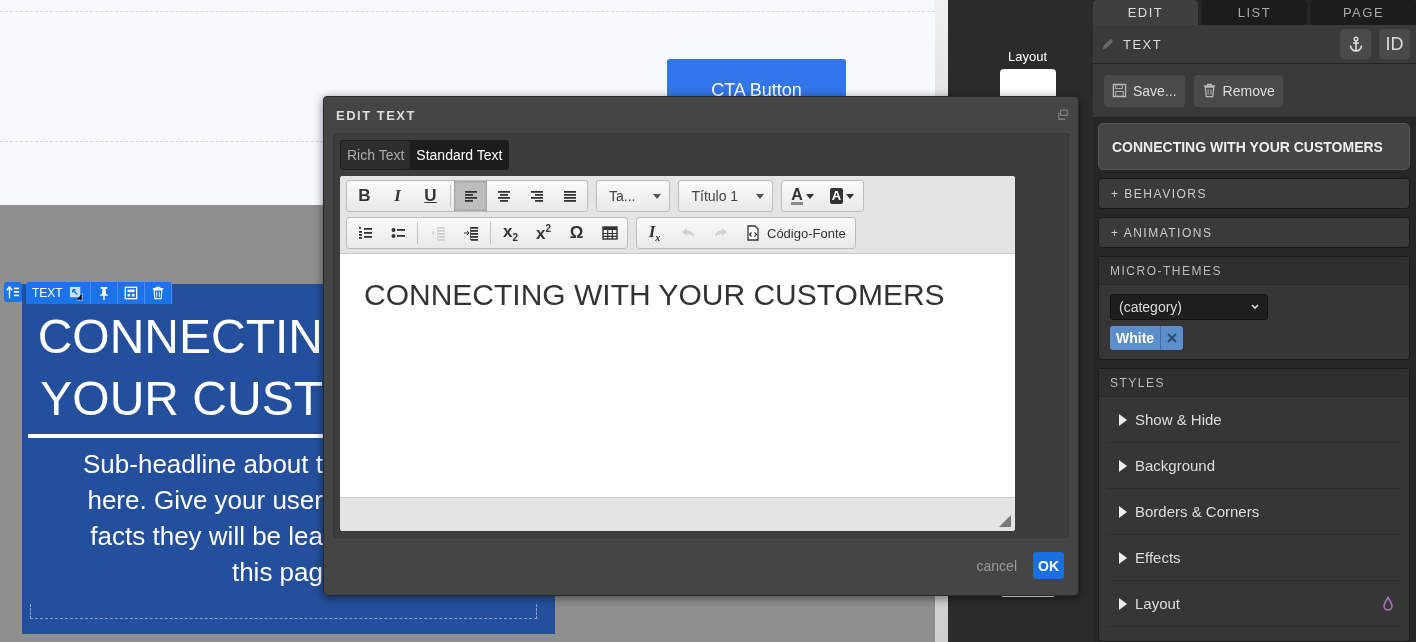 Image resolution: width=1416 pixels, height=642 pixels. What do you see at coordinates (1108, 44) in the screenshot?
I see `pencil-icon` at bounding box center [1108, 44].